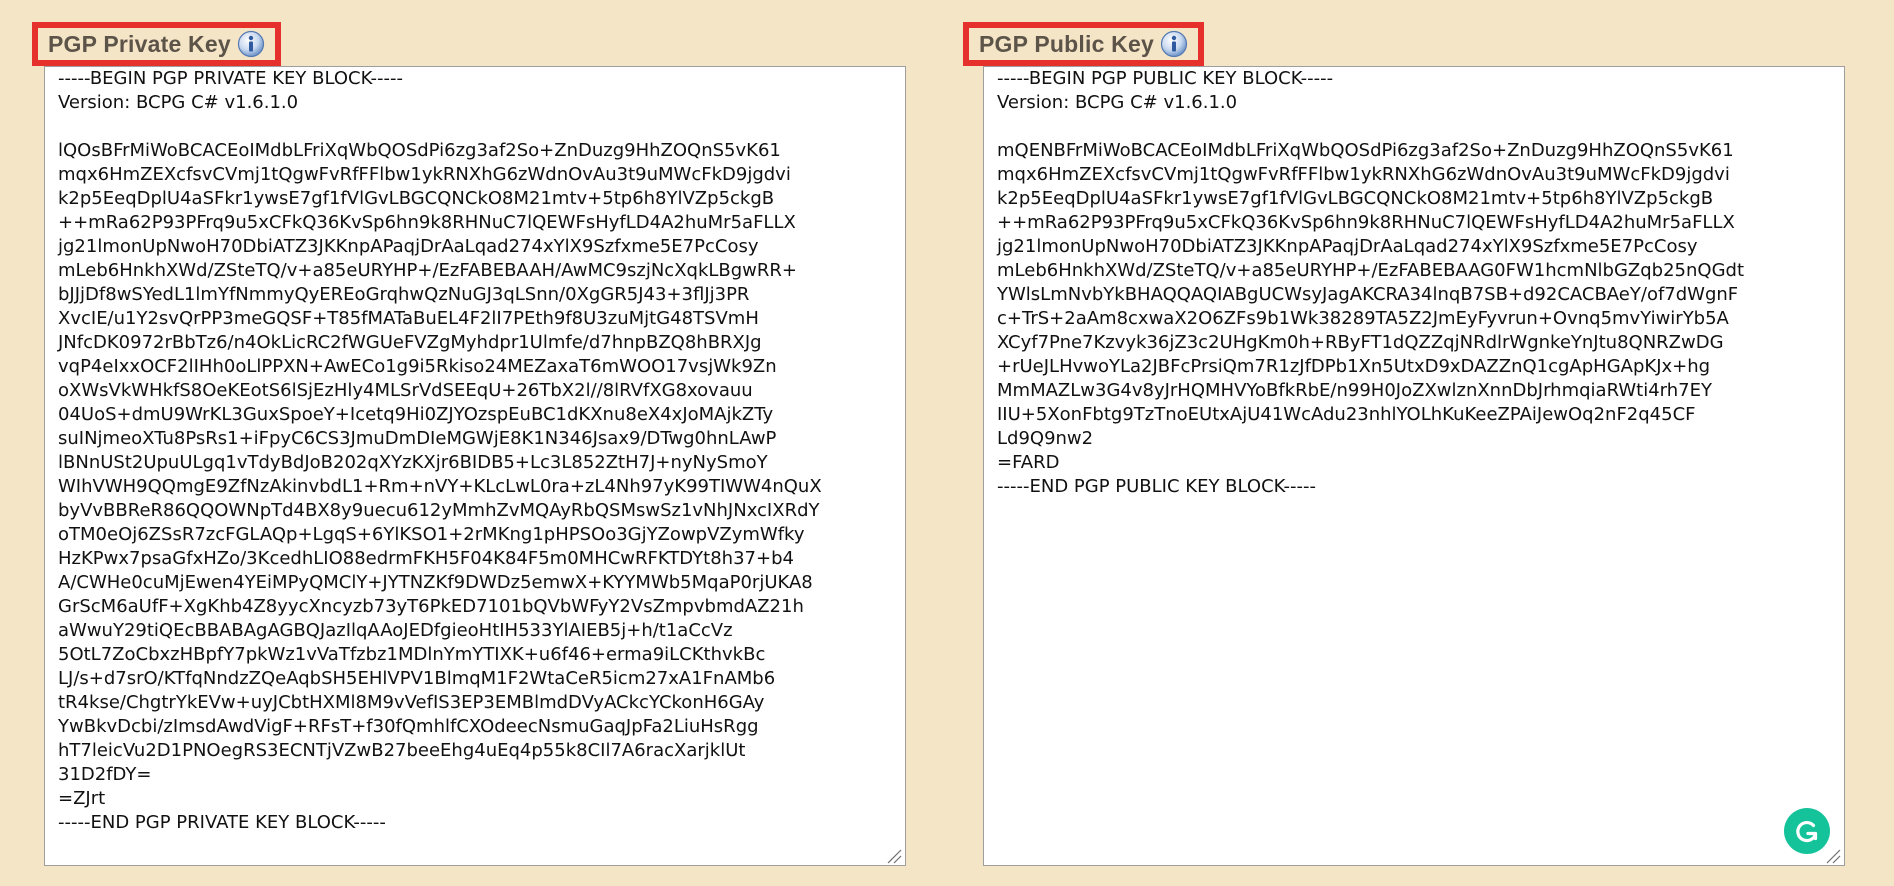 This screenshot has height=886, width=1894. What do you see at coordinates (1066, 43) in the screenshot?
I see `public-key-label-text: PGP Public Key` at bounding box center [1066, 43].